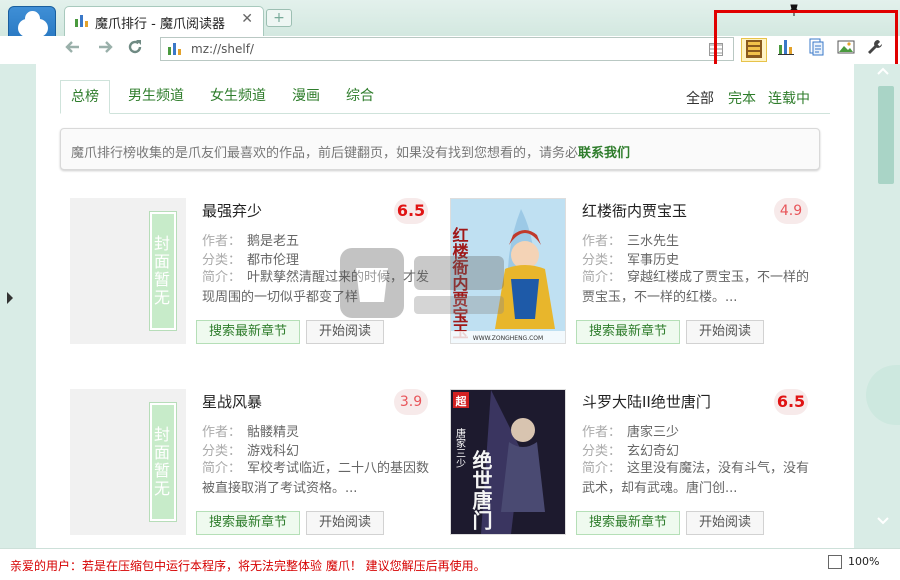 This screenshot has height=580, width=900. I want to click on filter-all: 全部, so click(700, 98).